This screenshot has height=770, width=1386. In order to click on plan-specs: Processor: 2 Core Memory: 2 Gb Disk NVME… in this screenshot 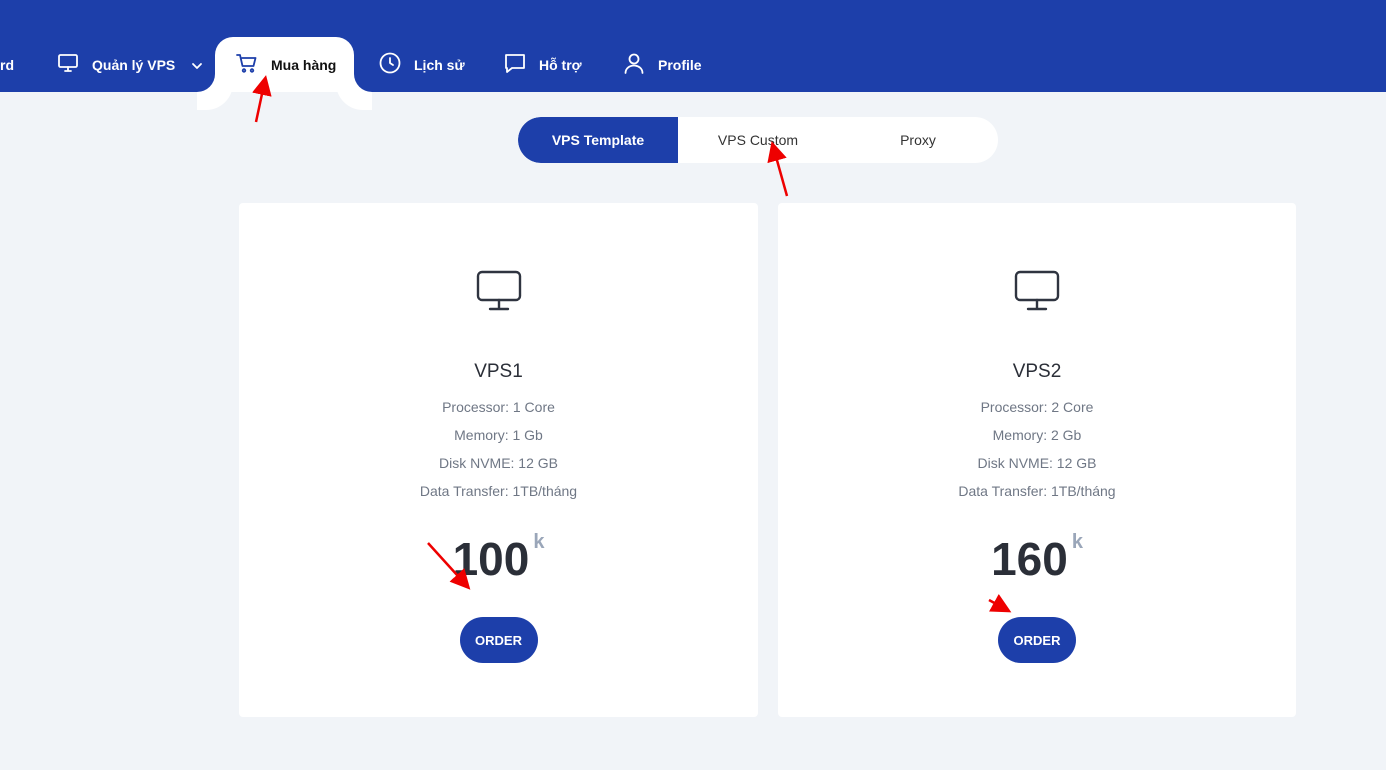, I will do `click(1036, 449)`.